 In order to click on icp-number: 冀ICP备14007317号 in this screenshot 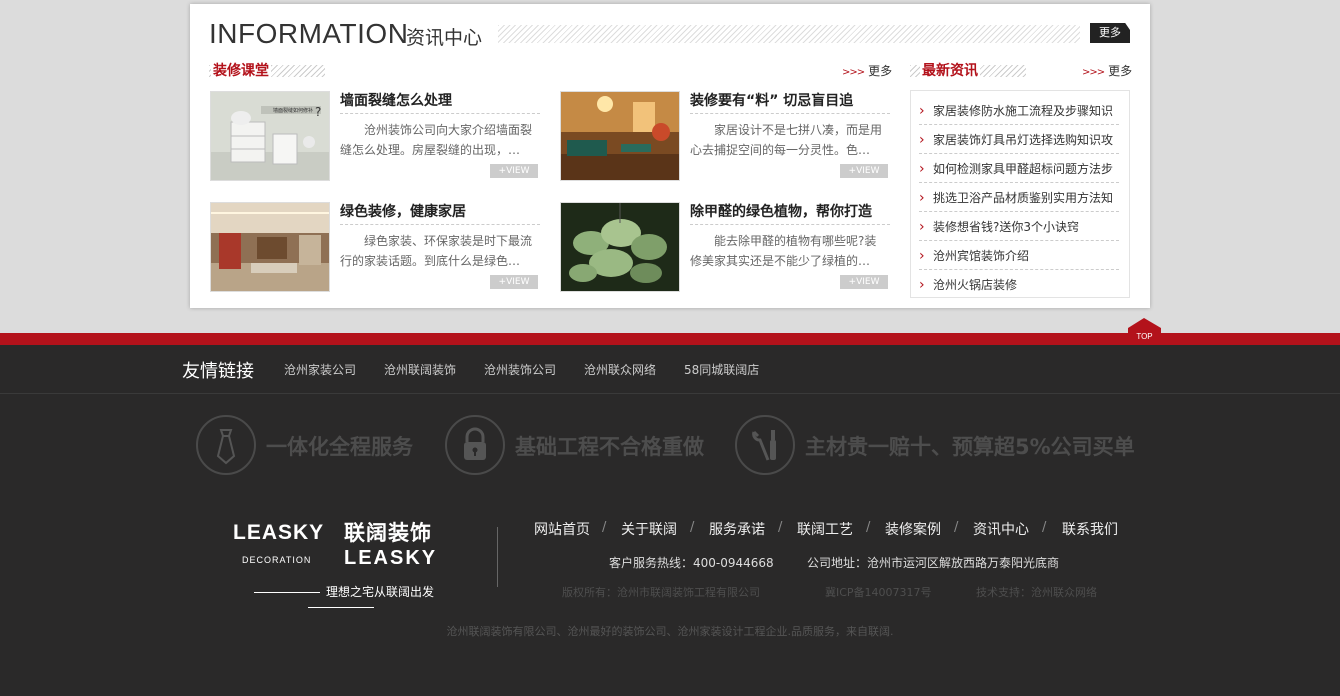, I will do `click(878, 592)`.